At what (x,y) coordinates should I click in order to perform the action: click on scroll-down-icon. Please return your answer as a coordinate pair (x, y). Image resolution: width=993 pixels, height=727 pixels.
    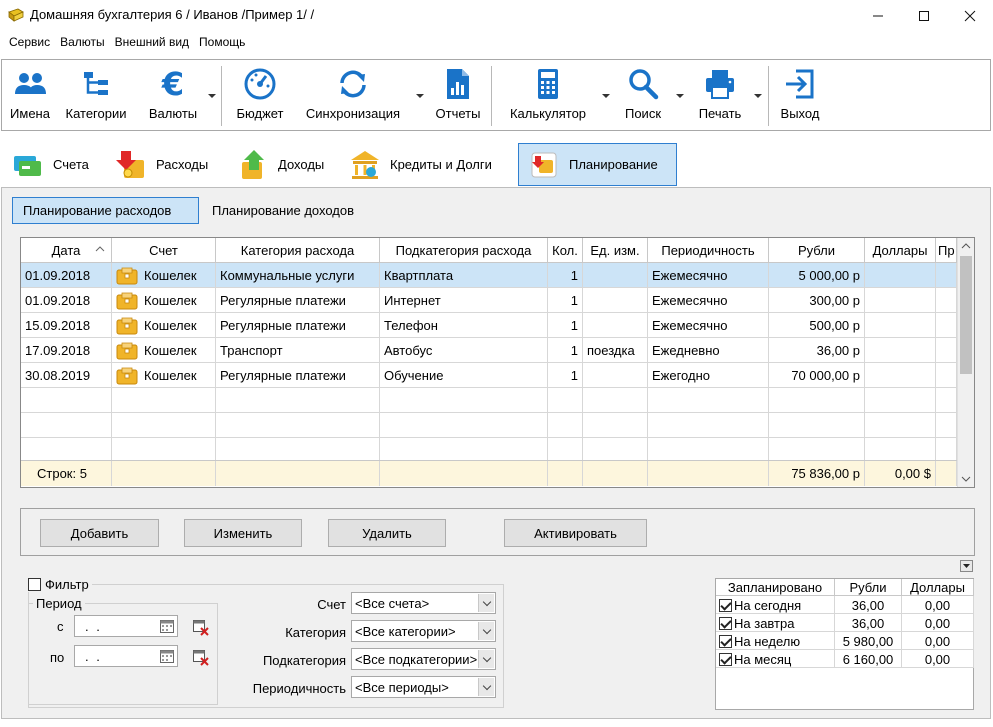
    Looking at the image, I should click on (966, 479).